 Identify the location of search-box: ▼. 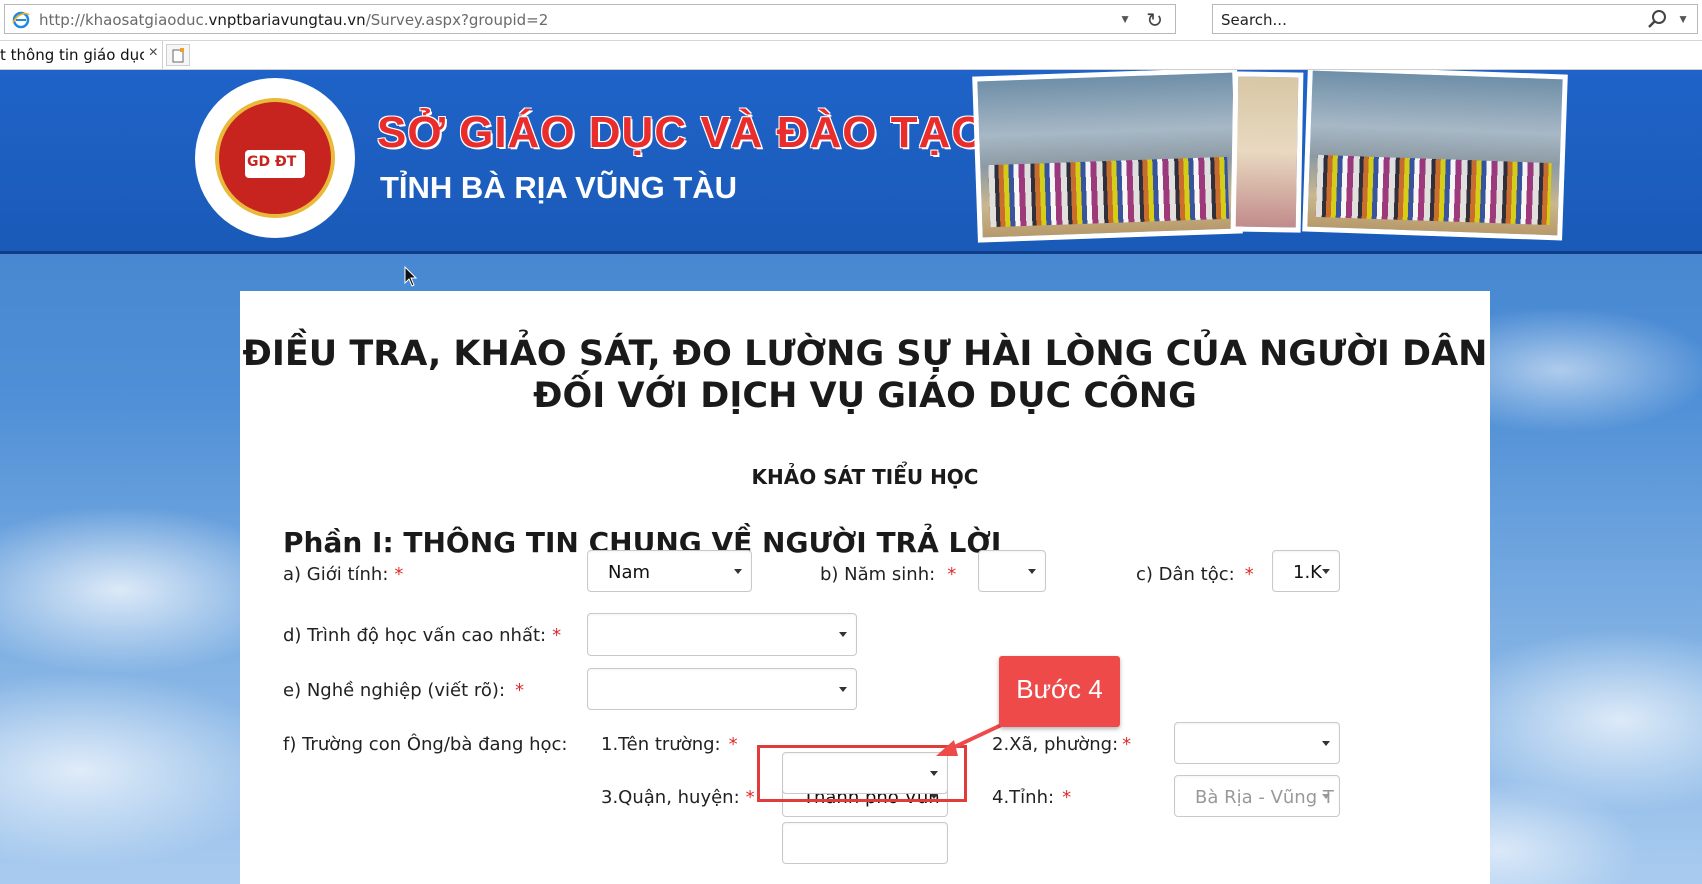
(1455, 19).